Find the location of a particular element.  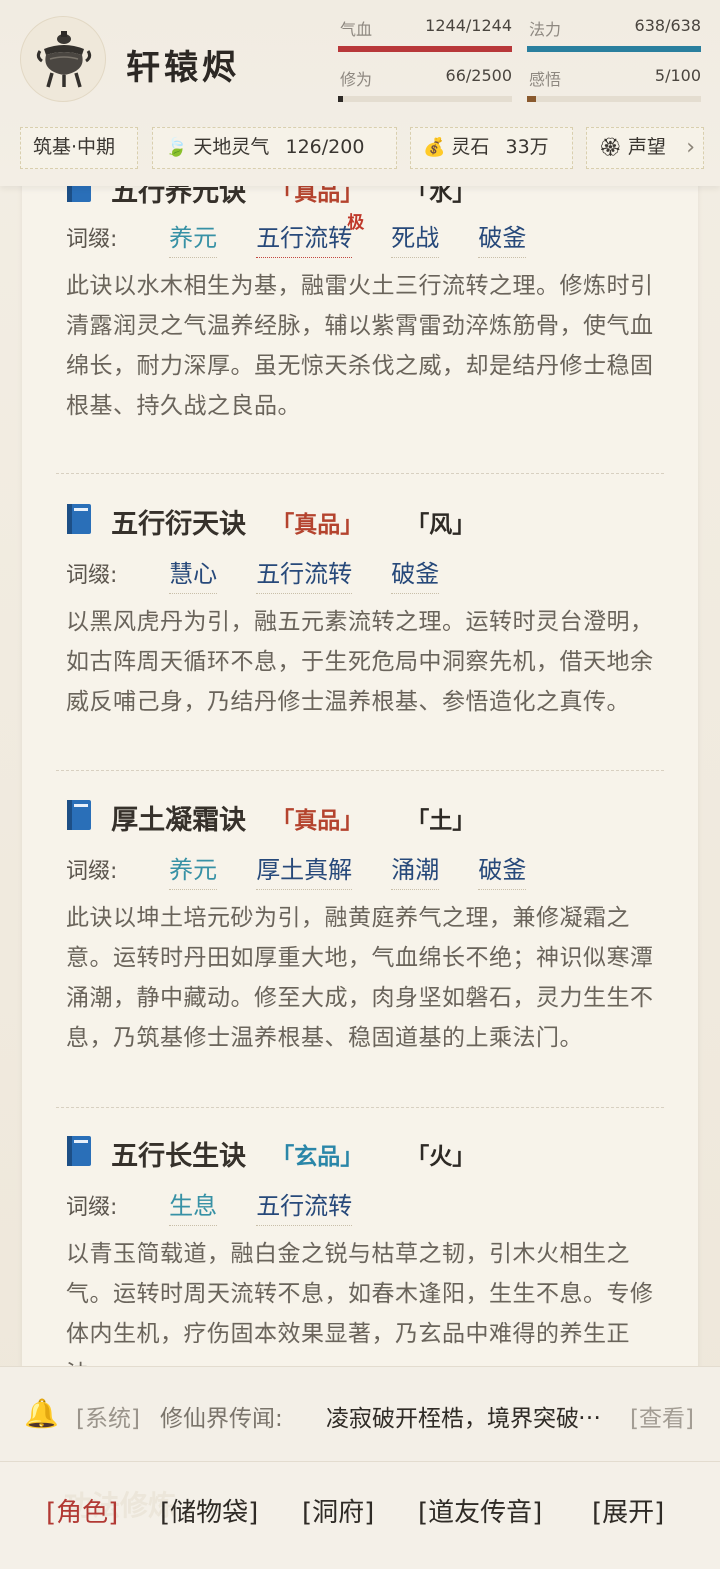

fame-chip: 🏵 声望 › is located at coordinates (645, 148).